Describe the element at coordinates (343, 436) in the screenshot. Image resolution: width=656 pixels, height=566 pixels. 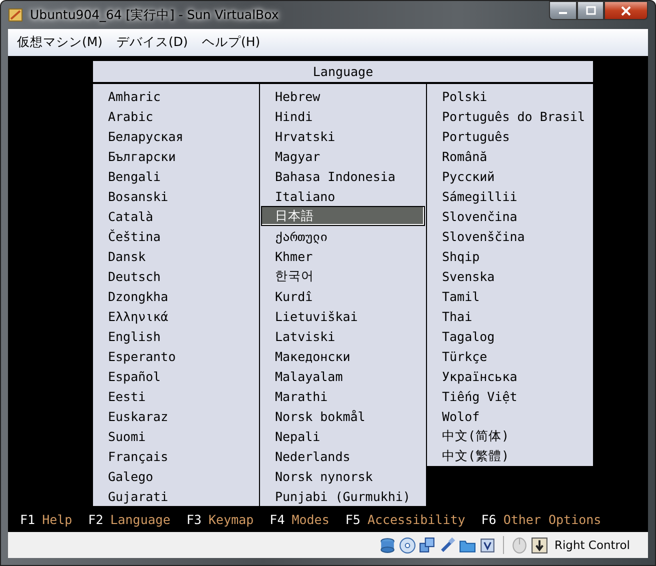
I see `language-item: Nepali` at that location.